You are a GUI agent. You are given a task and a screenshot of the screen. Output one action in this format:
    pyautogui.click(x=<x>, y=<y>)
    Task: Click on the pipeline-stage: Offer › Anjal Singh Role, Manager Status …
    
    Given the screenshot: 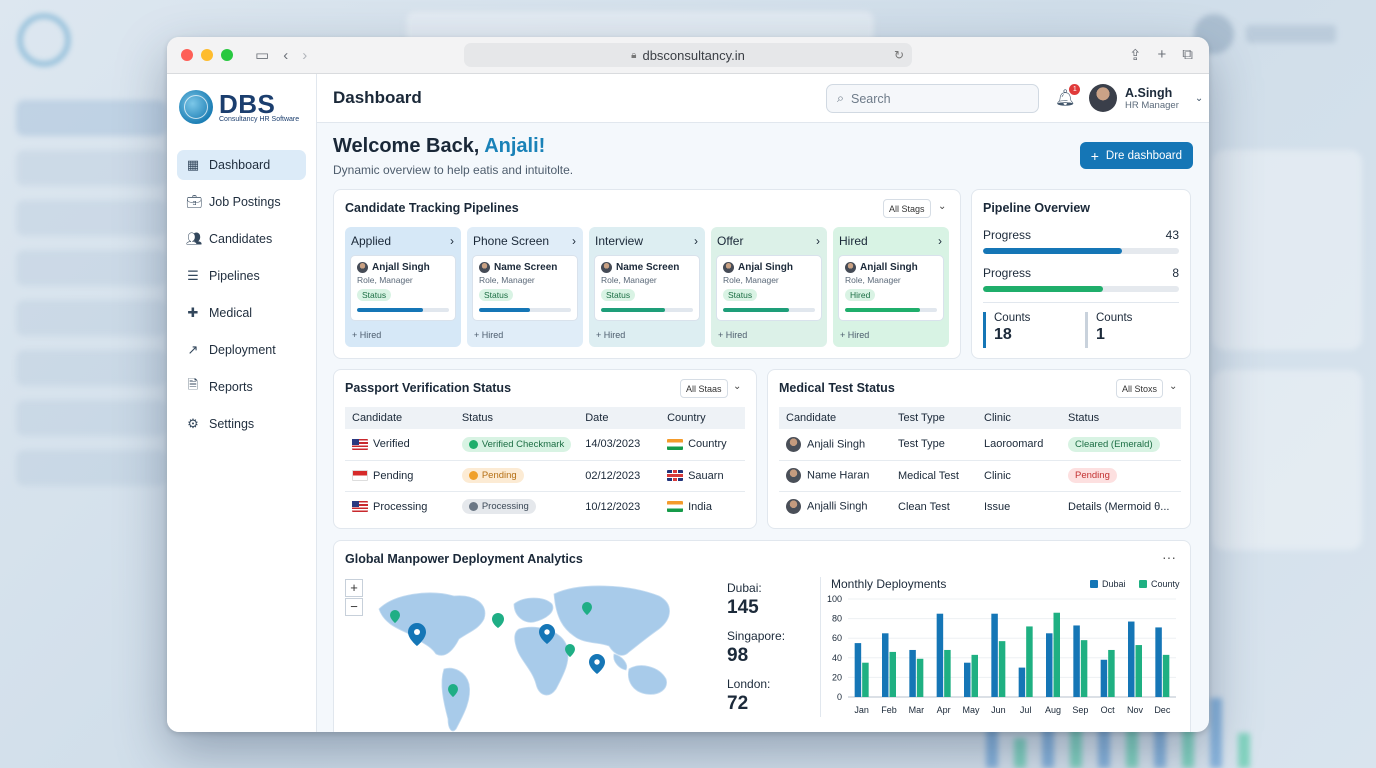 What is the action you would take?
    pyautogui.click(x=769, y=287)
    